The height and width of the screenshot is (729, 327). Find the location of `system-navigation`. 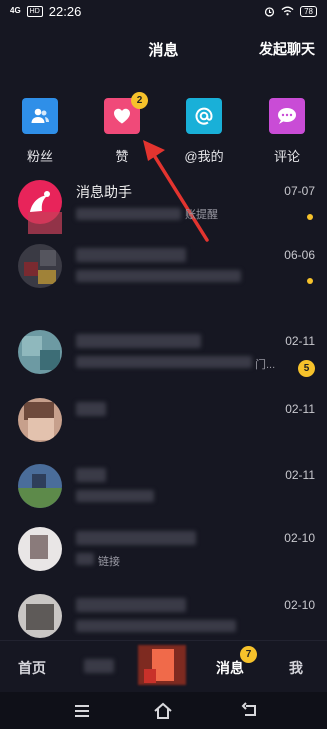

system-navigation is located at coordinates (163, 710).